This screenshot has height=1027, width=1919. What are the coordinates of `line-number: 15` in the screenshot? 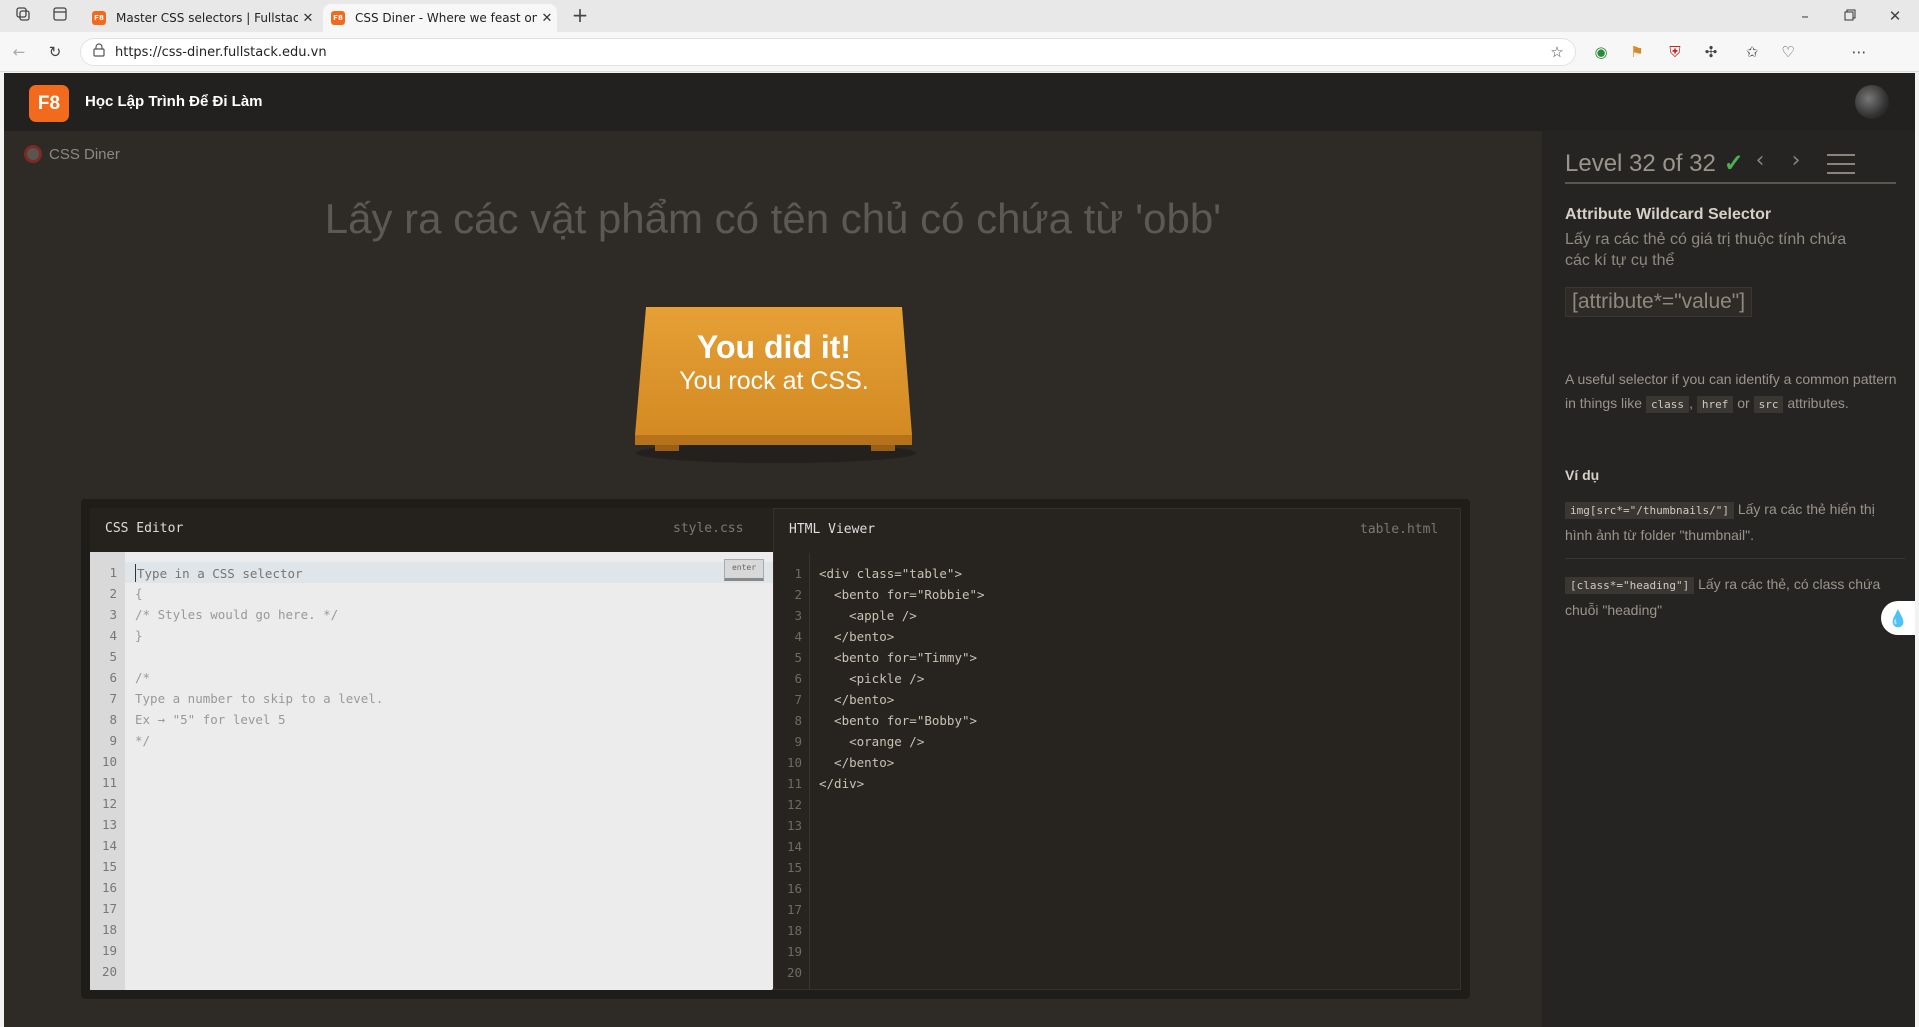 It's located at (109, 866).